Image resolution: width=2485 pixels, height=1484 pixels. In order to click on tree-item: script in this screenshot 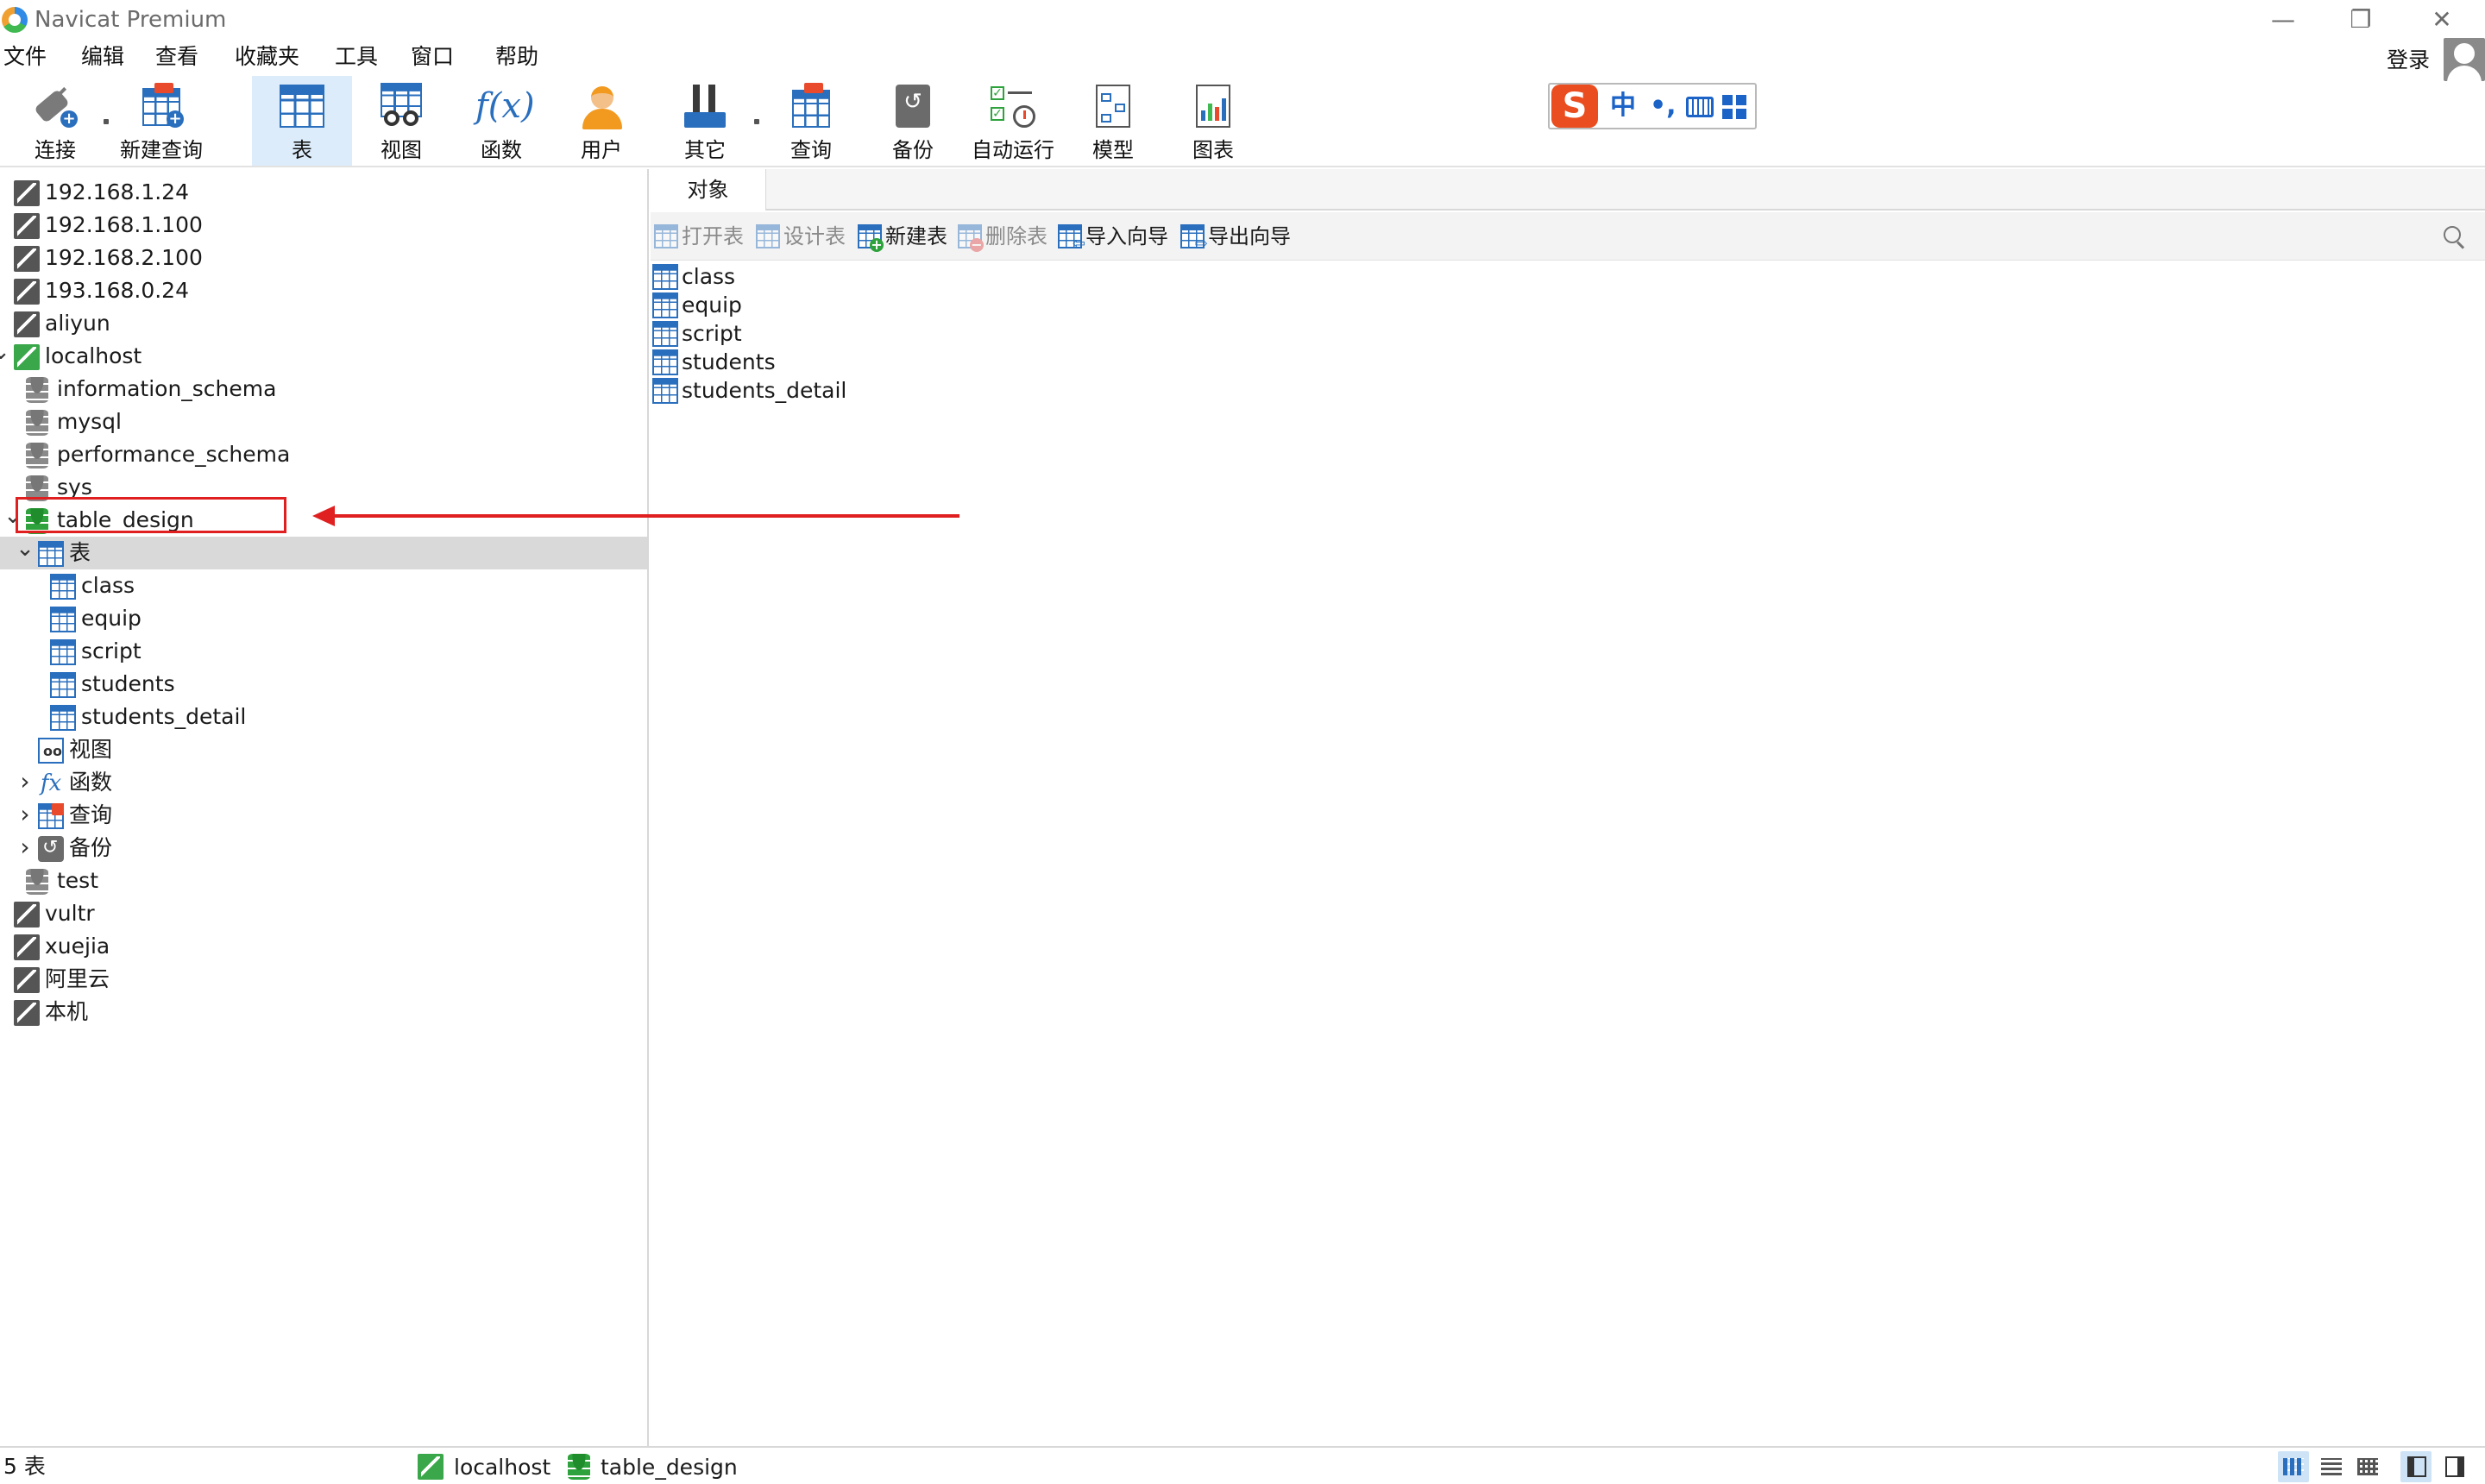, I will do `click(323, 651)`.